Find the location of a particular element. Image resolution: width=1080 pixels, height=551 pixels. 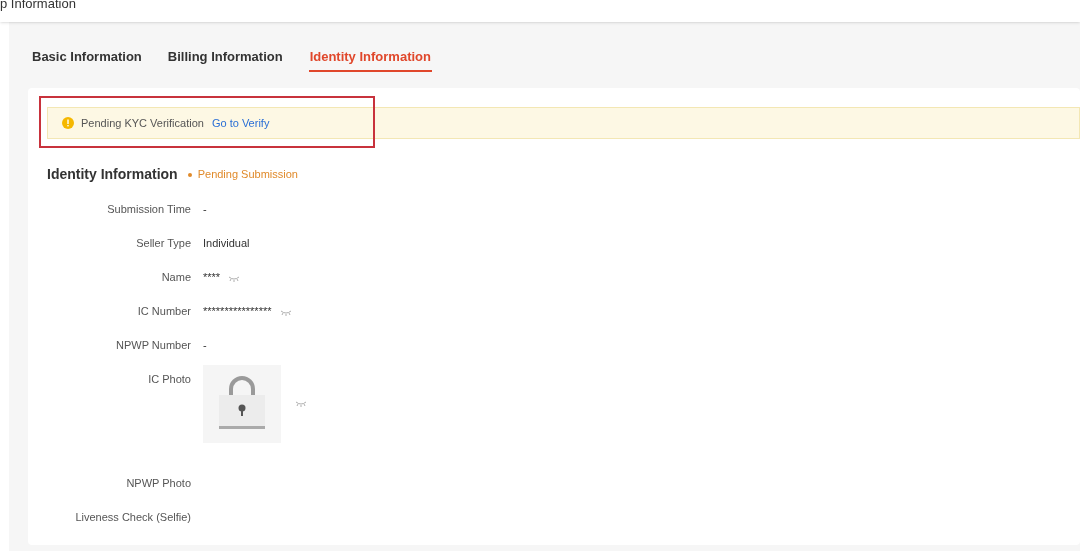

field-value: Individual is located at coordinates (226, 243).